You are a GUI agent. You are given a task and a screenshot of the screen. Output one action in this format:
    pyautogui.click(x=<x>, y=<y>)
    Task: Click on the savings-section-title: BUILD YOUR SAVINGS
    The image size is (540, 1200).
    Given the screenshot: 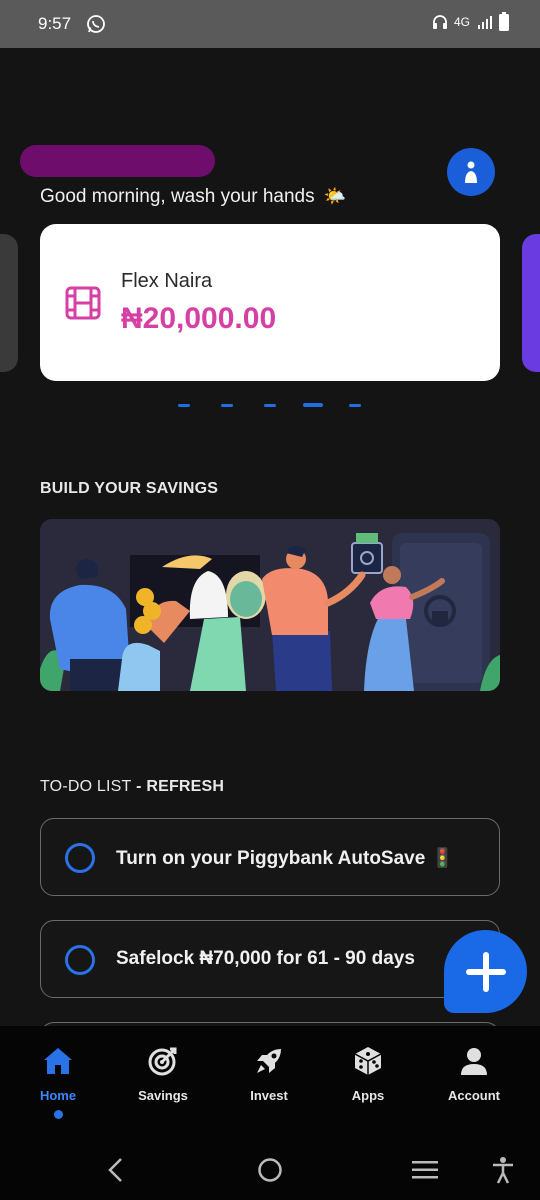 What is the action you would take?
    pyautogui.click(x=129, y=488)
    